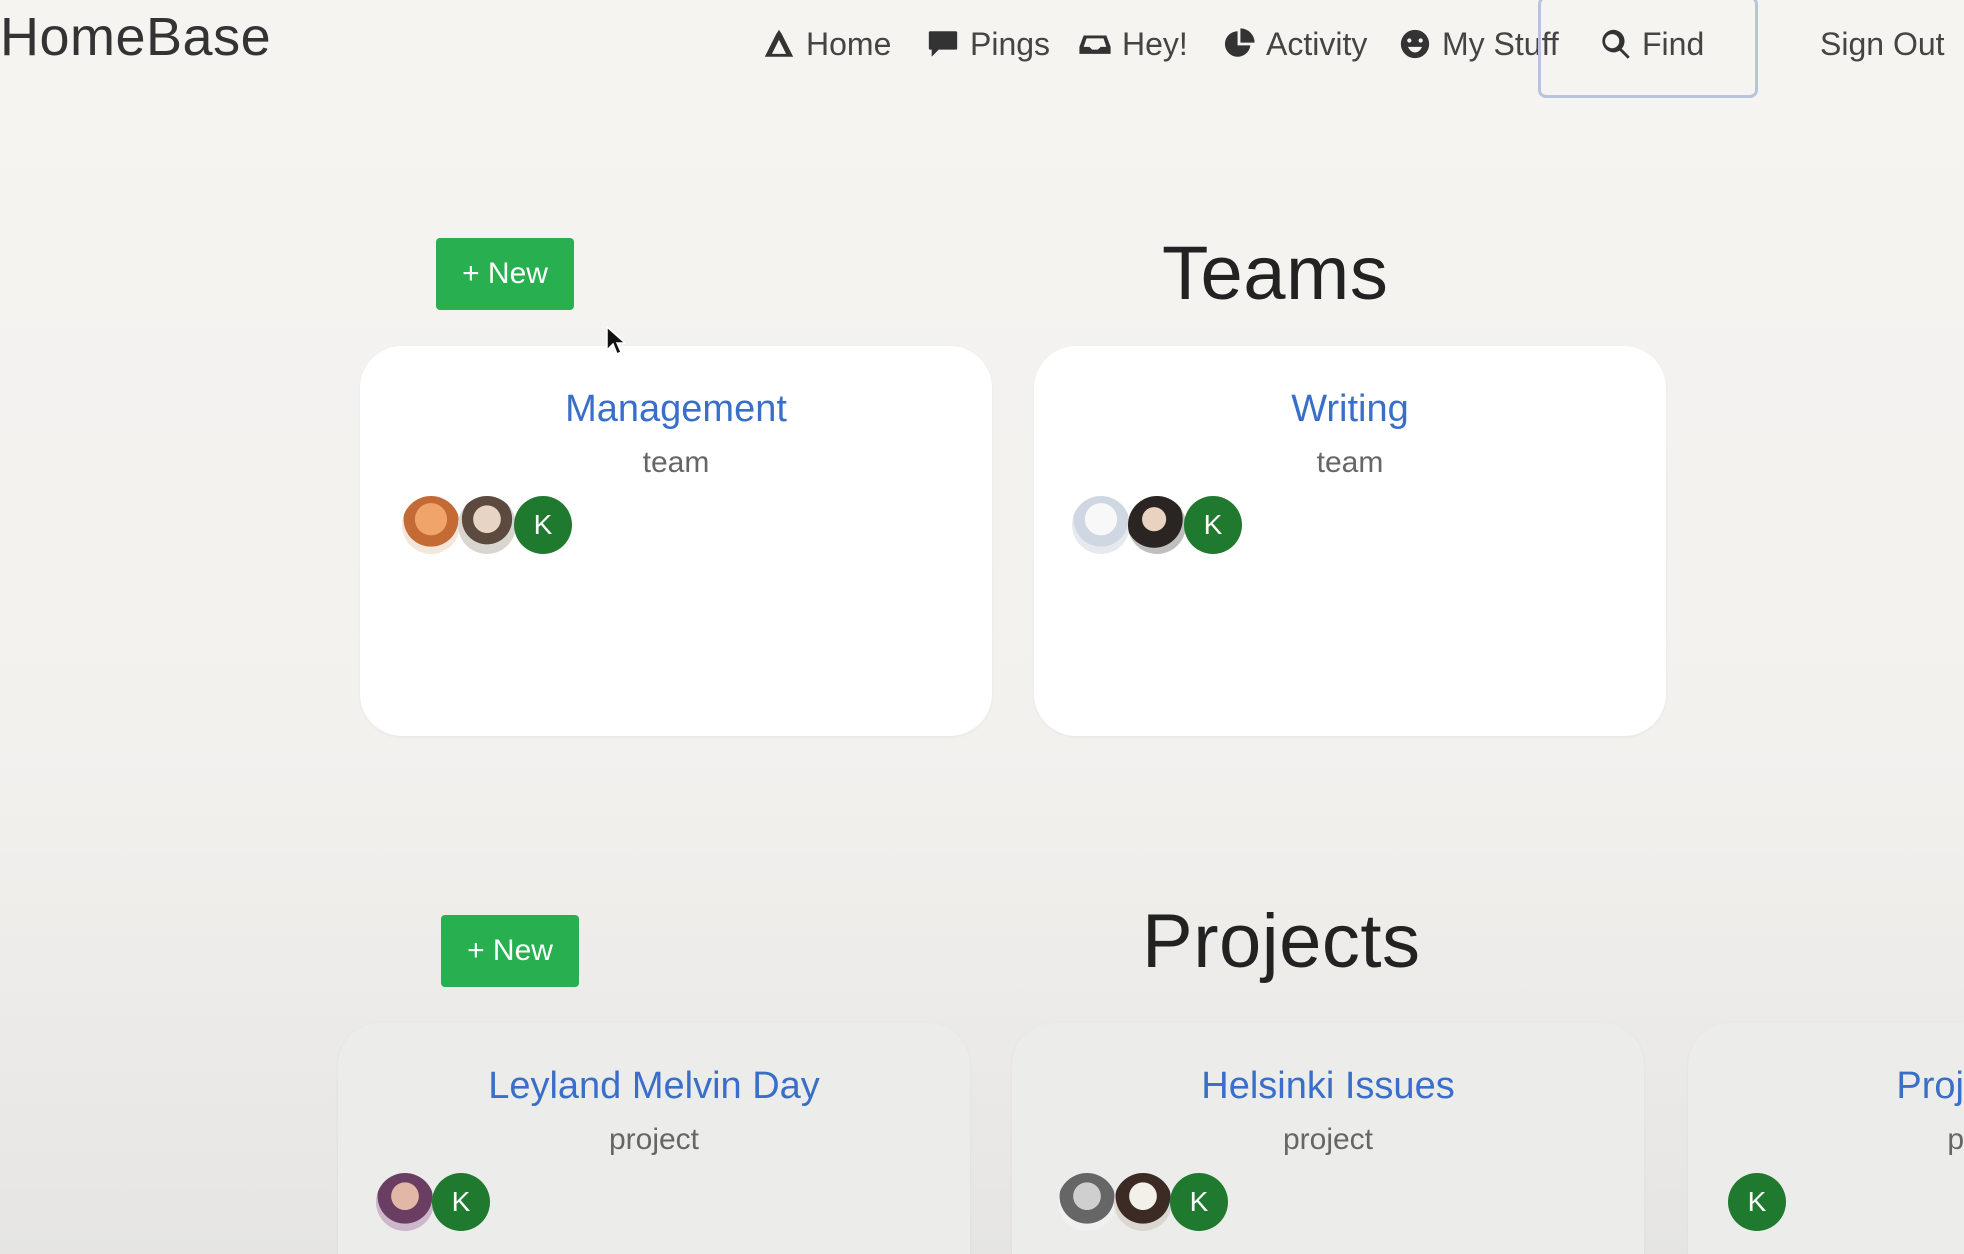 This screenshot has height=1254, width=1964. I want to click on team-title-link: Management, so click(676, 409).